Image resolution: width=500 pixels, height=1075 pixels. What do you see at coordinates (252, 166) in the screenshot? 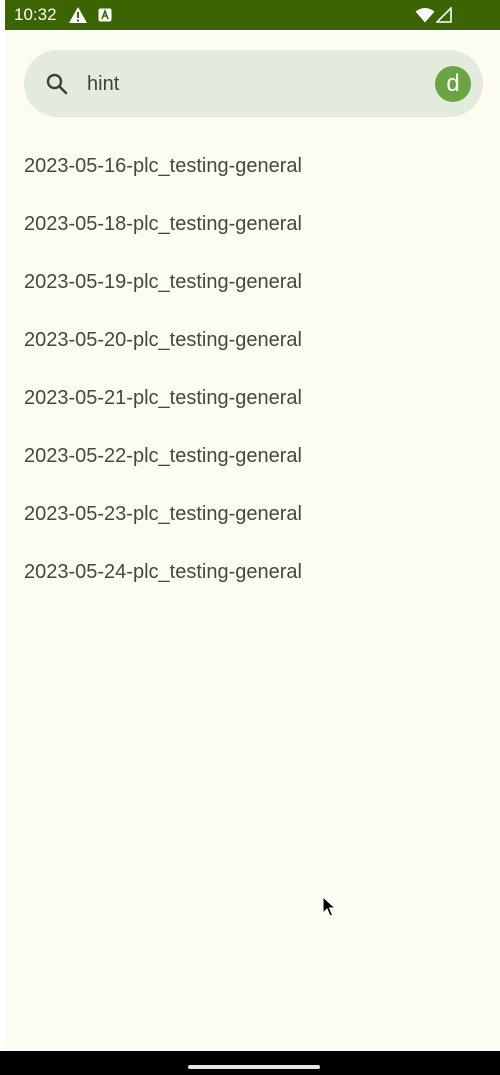
I see `list-item: 2023-05-16-plc_testing-general` at bounding box center [252, 166].